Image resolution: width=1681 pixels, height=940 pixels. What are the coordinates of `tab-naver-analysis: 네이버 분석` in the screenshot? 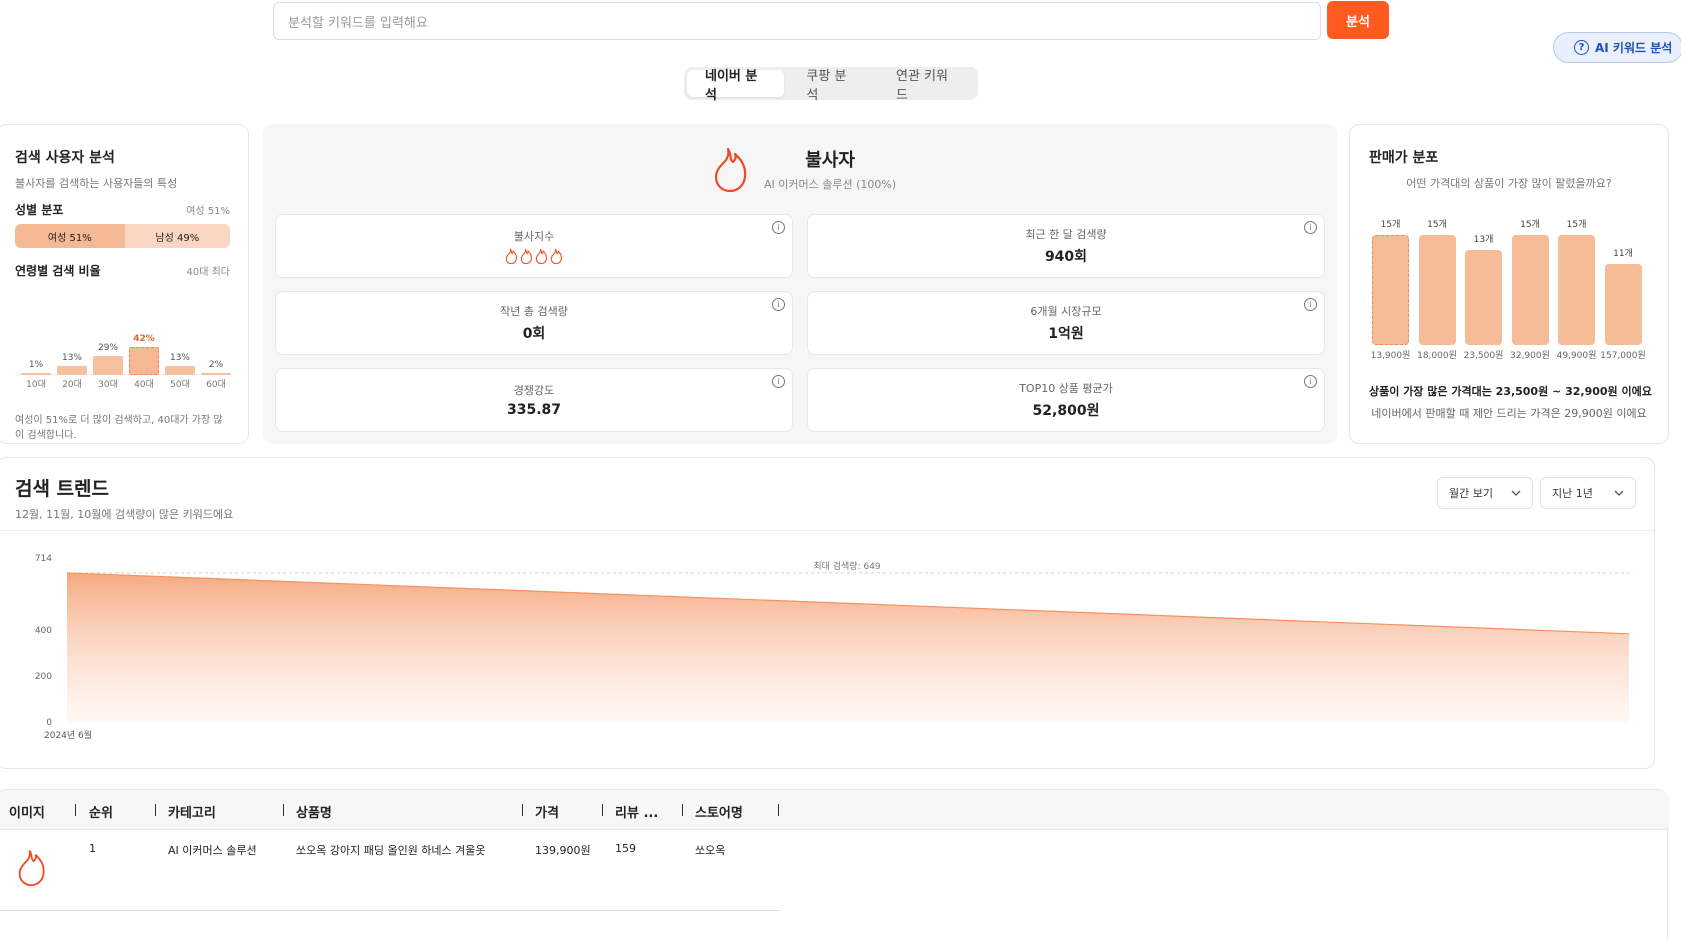 It's located at (736, 86).